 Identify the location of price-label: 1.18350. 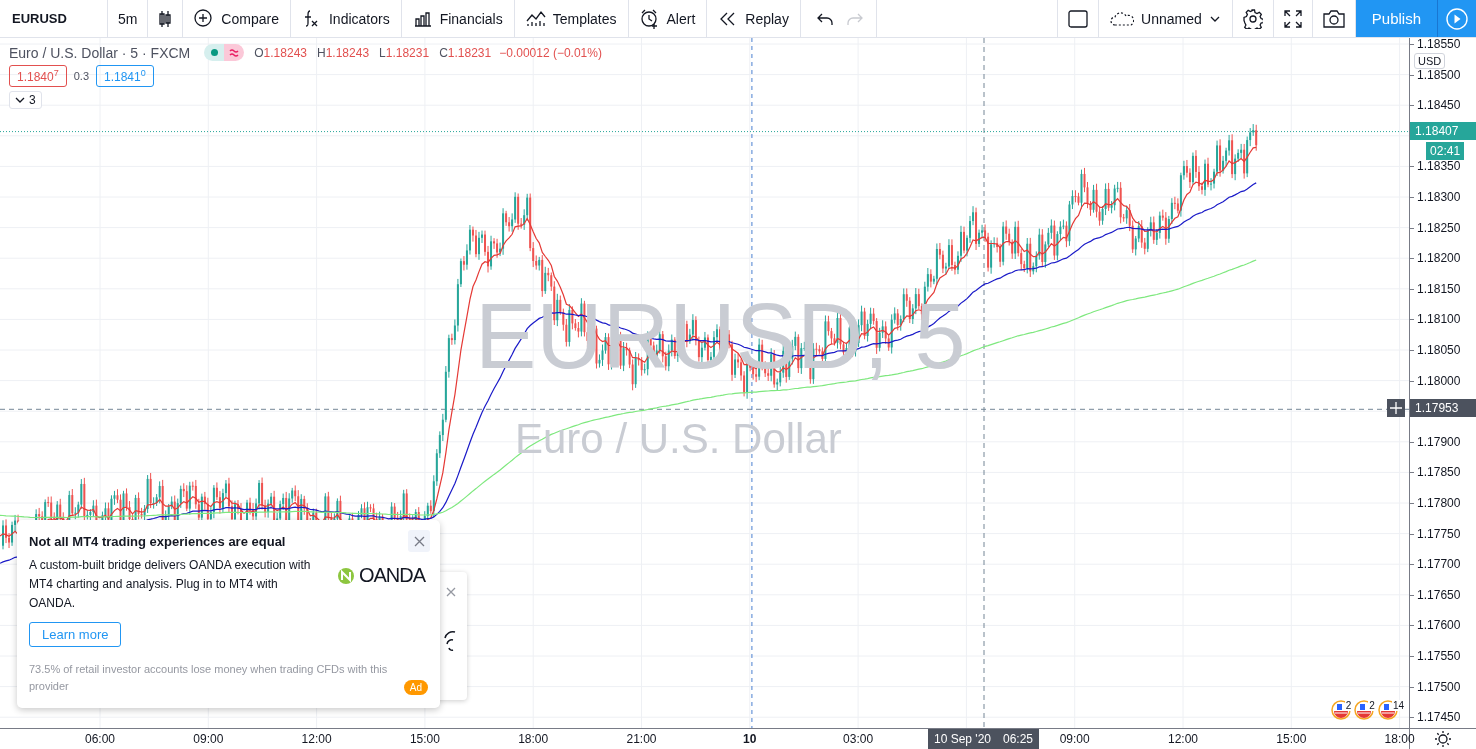
(1435, 166).